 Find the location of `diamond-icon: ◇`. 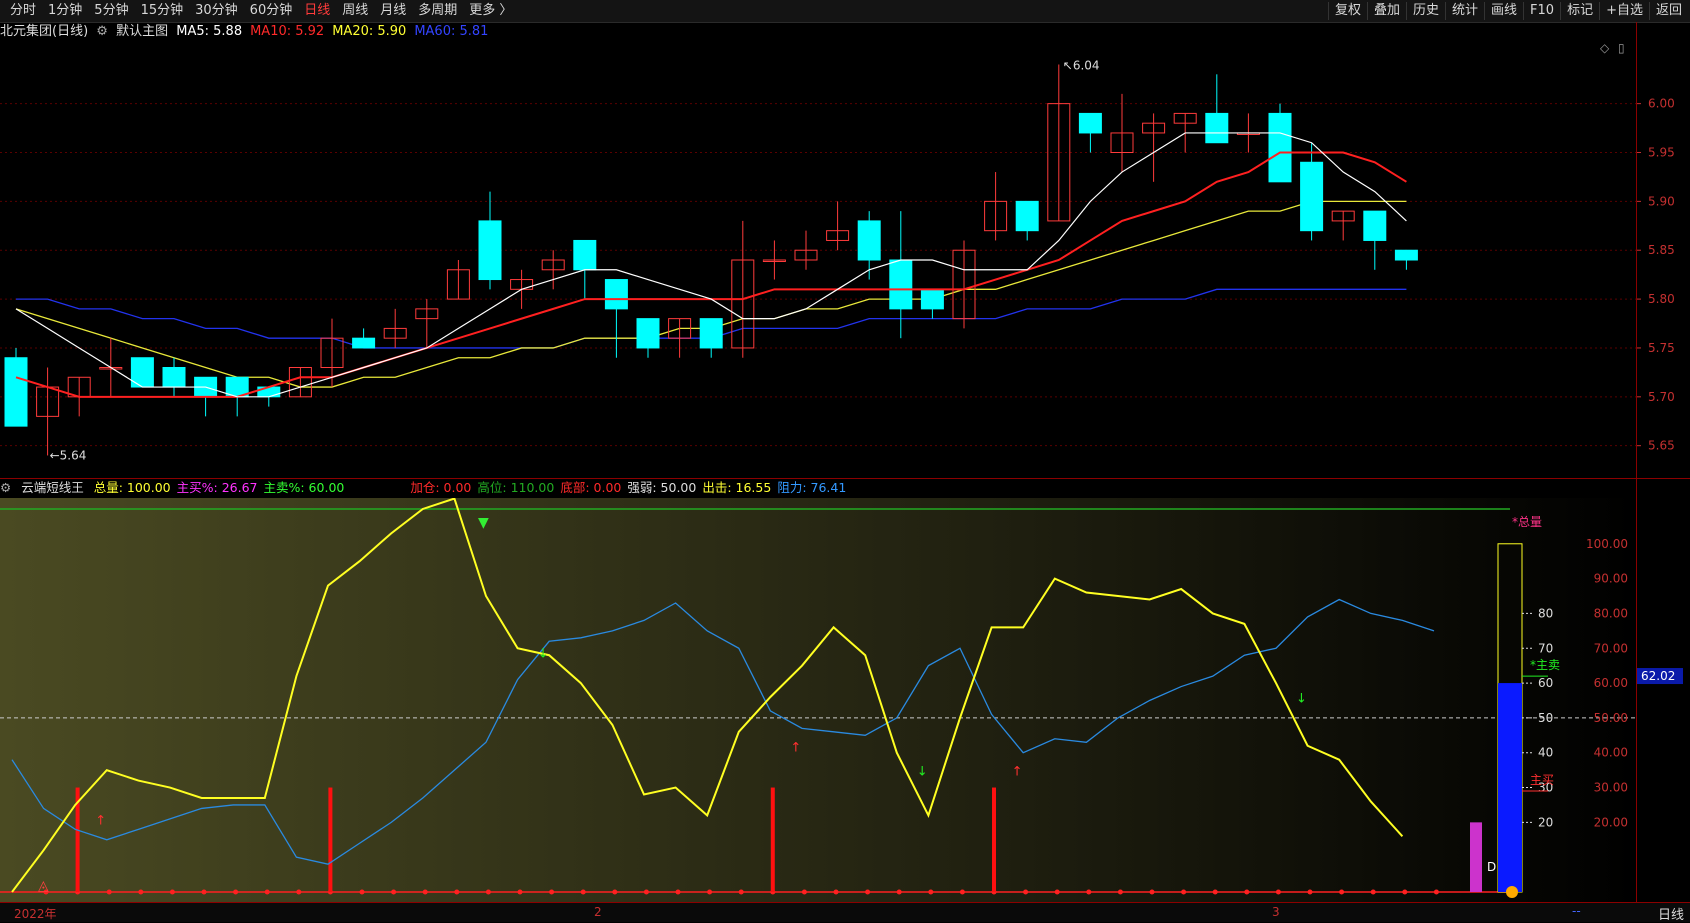

diamond-icon: ◇ is located at coordinates (1605, 48).